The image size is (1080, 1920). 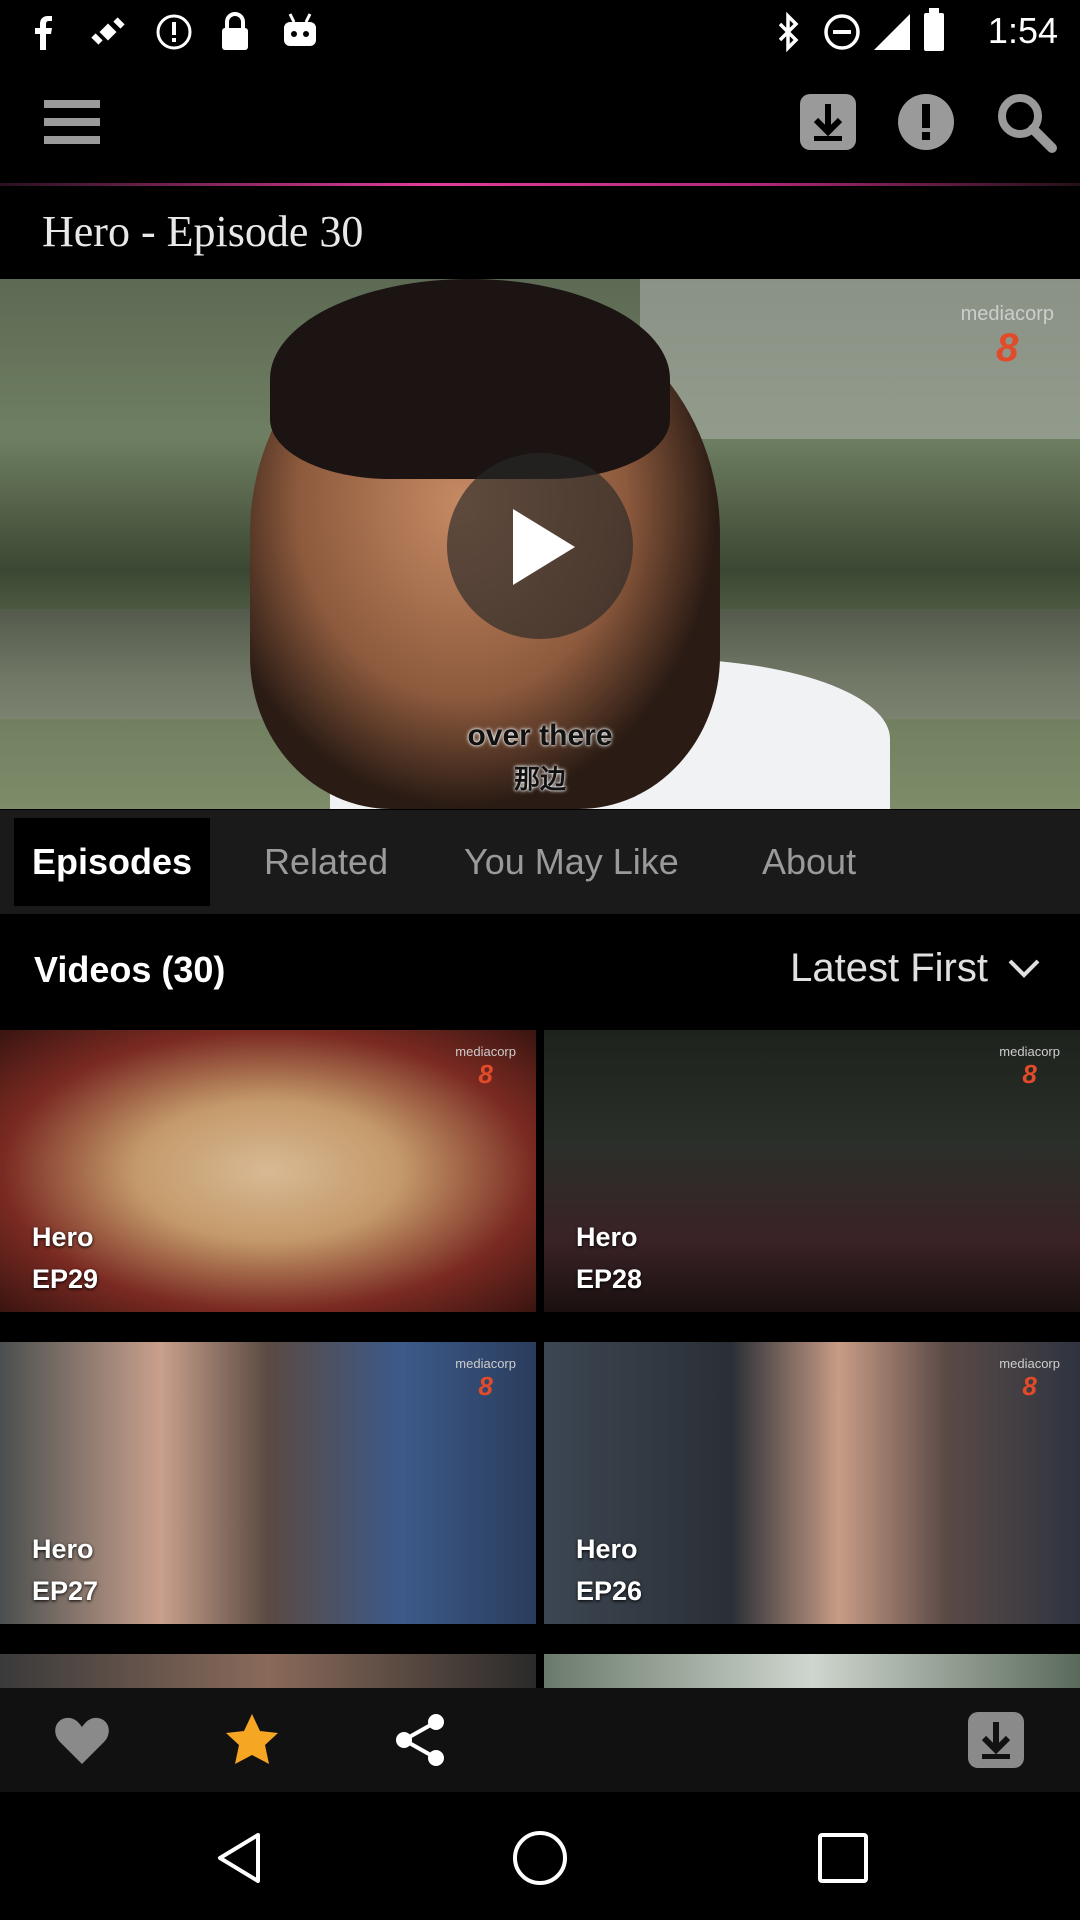 What do you see at coordinates (108, 31) in the screenshot?
I see `satellite-icon` at bounding box center [108, 31].